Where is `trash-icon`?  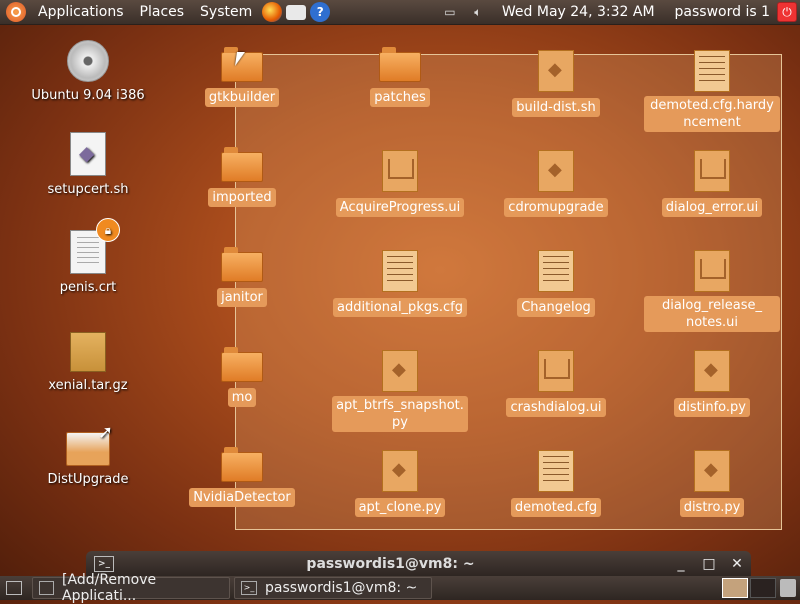
trash-icon is located at coordinates (788, 588).